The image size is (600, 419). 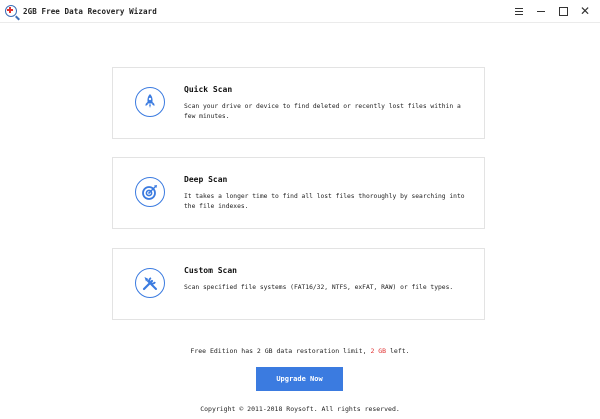 I want to click on app-logo-icon, so click(x=12, y=13).